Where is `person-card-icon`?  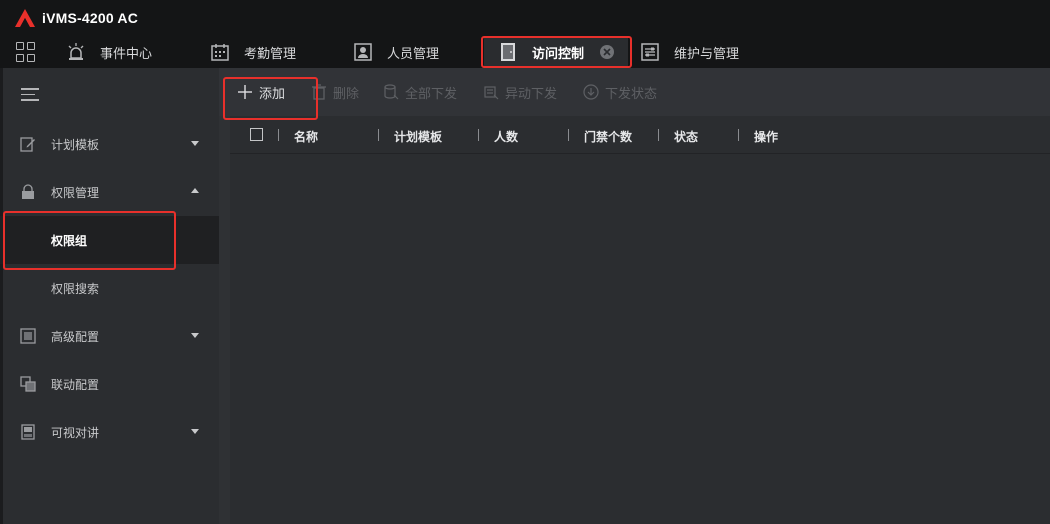 person-card-icon is located at coordinates (363, 52).